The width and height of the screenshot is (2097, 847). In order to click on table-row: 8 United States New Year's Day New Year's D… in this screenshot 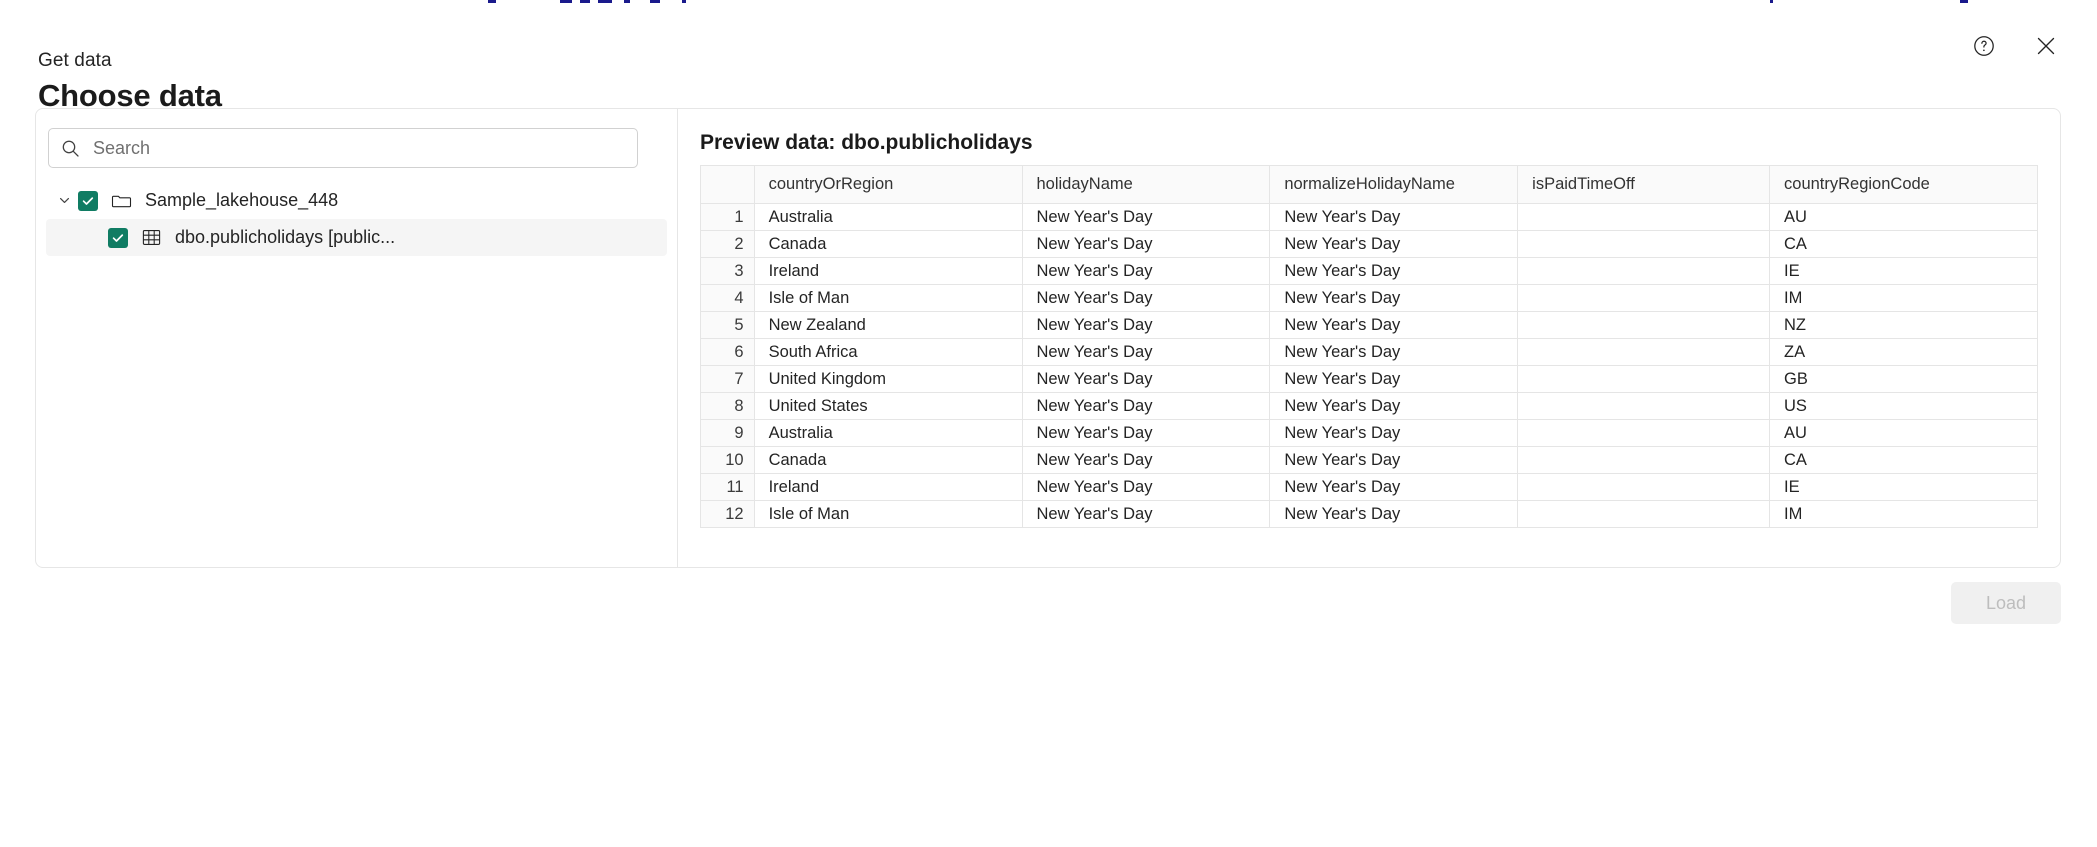, I will do `click(1369, 406)`.